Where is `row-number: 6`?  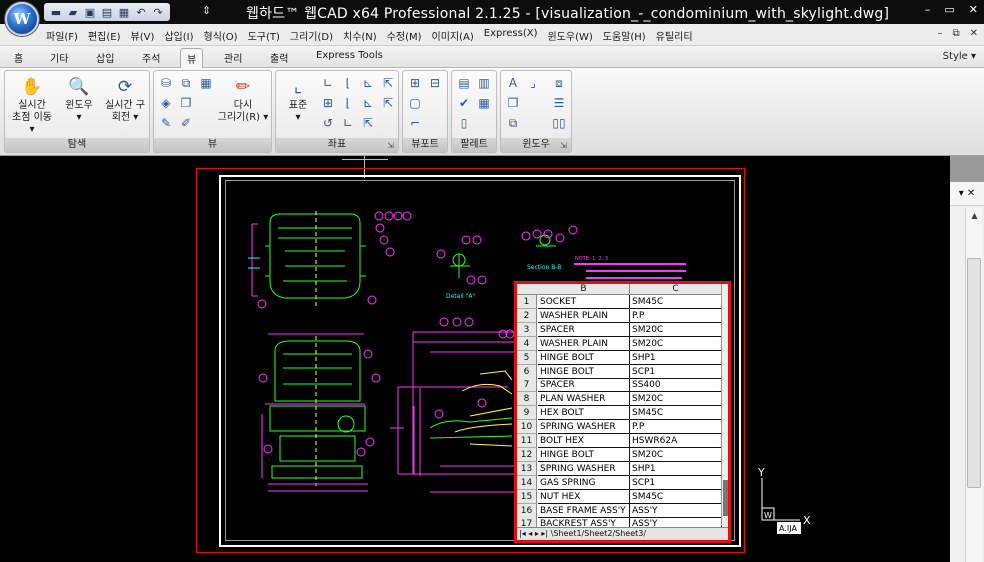 row-number: 6 is located at coordinates (527, 371).